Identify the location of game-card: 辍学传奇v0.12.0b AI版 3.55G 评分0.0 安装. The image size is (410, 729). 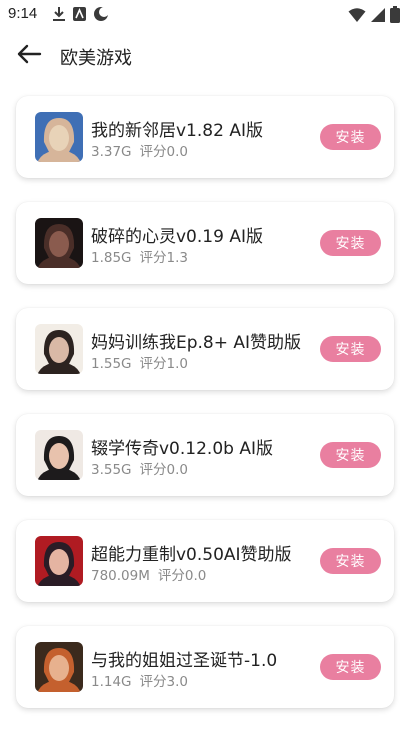
(205, 455).